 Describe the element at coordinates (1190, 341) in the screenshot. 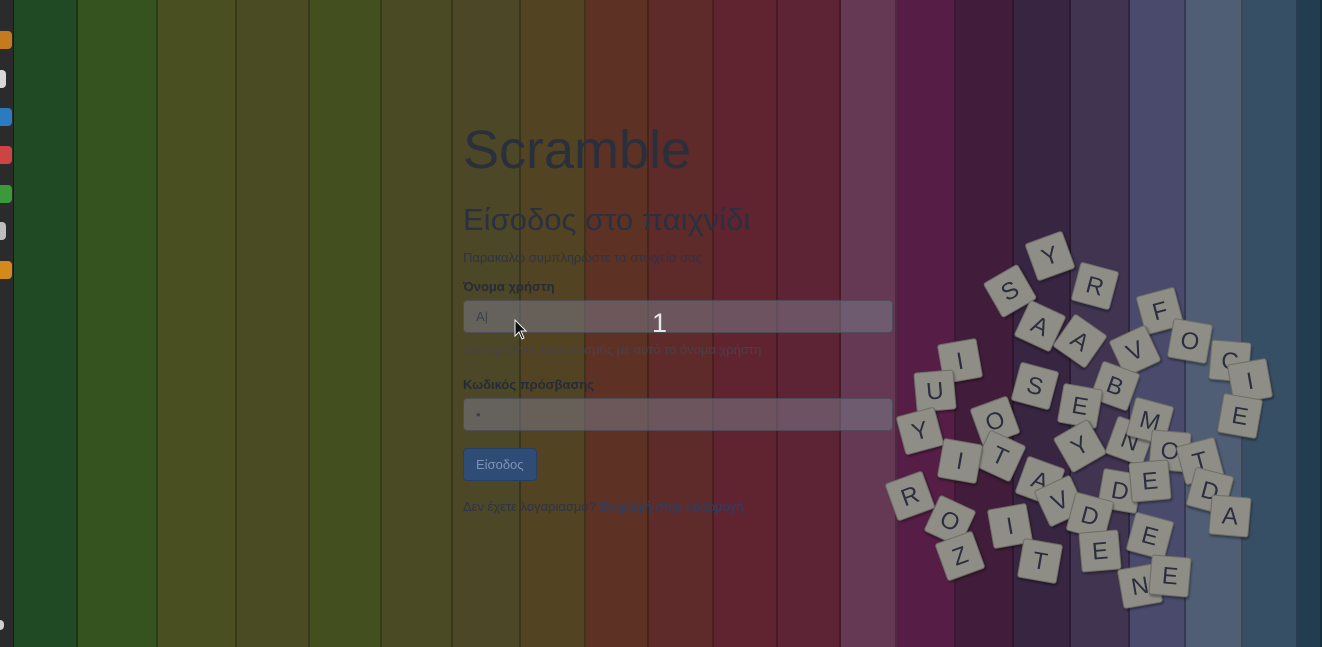

I see `scrabble-tile: O` at that location.